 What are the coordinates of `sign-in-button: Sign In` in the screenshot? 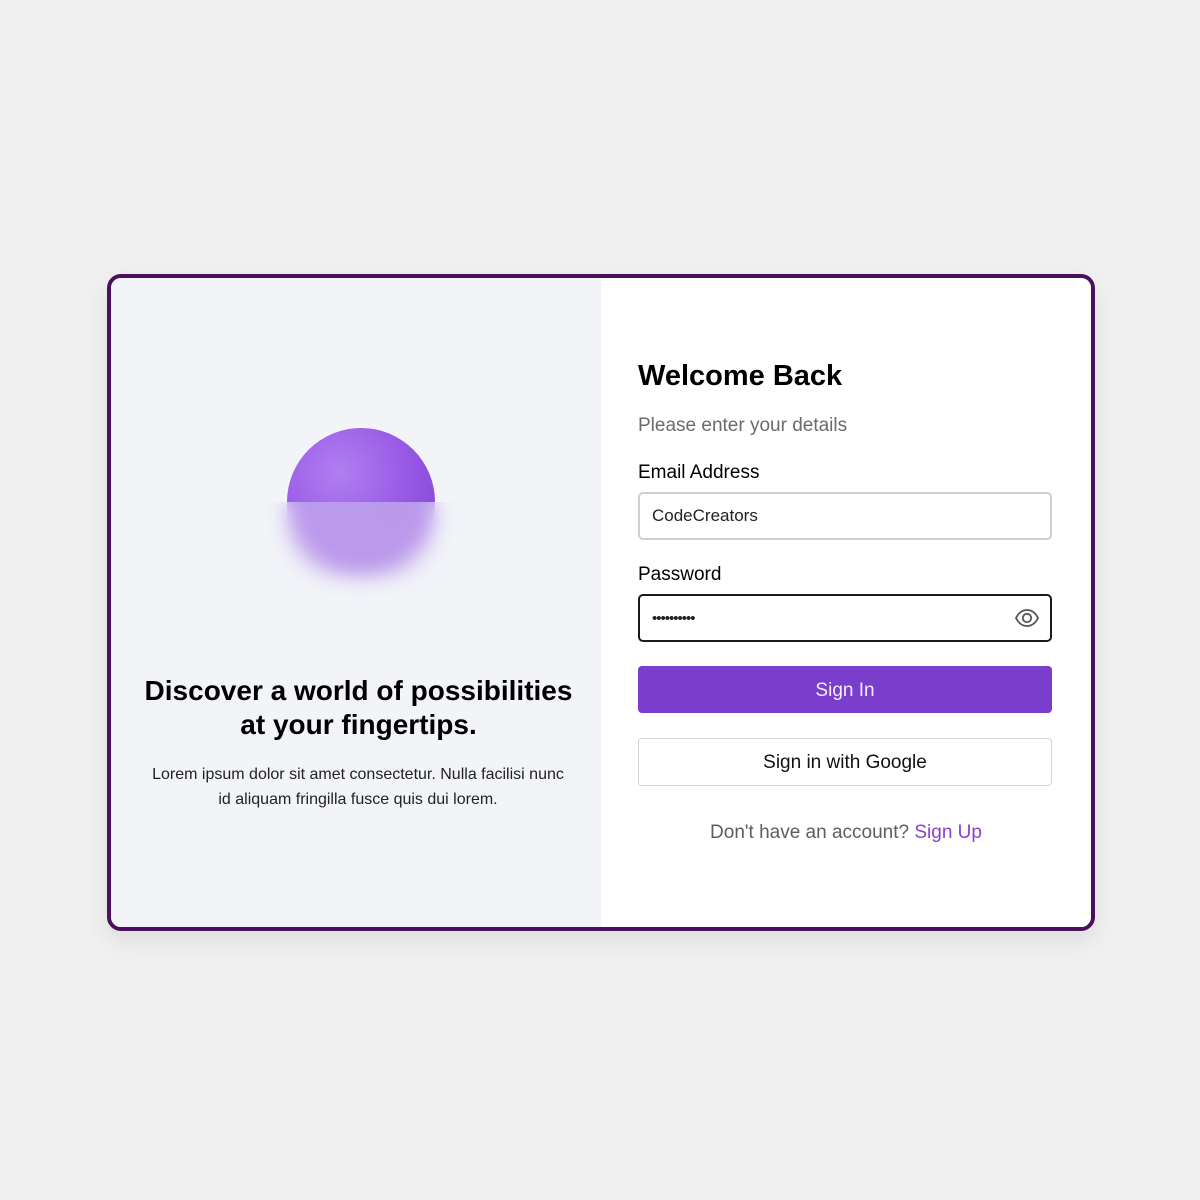 It's located at (845, 689).